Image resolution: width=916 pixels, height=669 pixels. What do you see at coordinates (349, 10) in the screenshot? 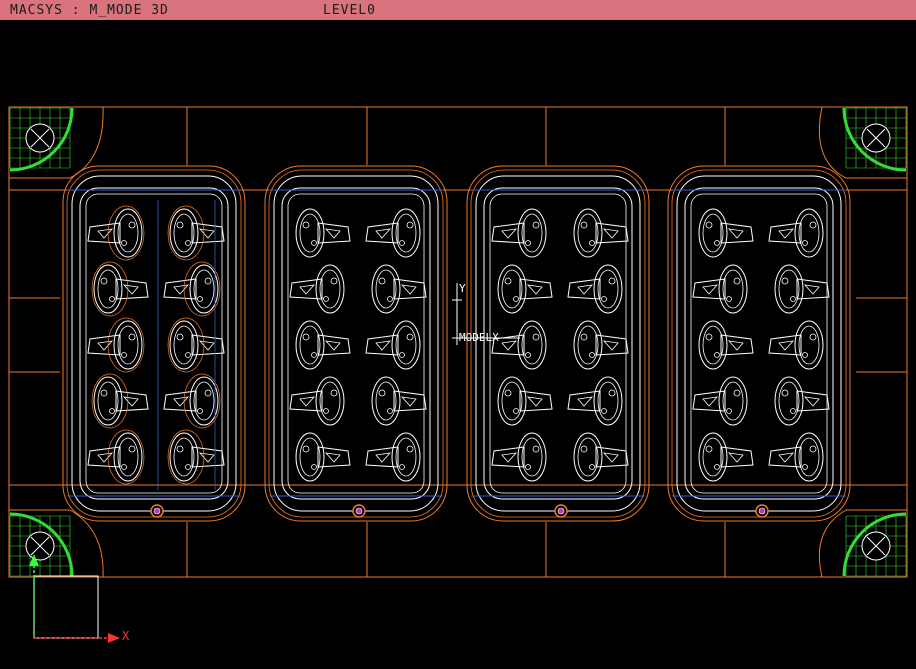
I see `level-indicator: LEVEL0` at bounding box center [349, 10].